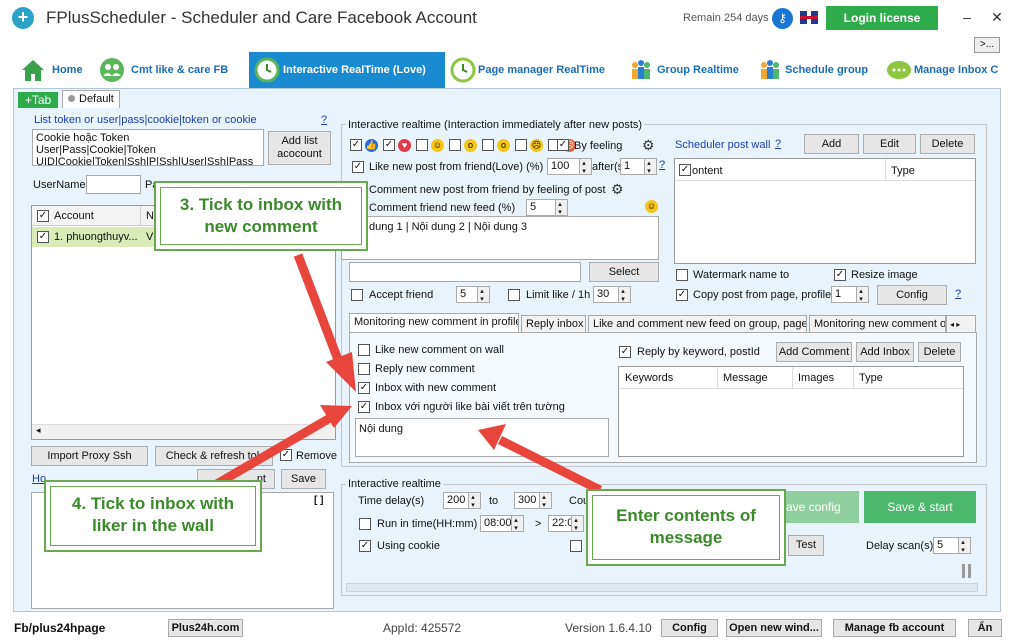 This screenshot has width=1014, height=640. Describe the element at coordinates (825, 211) in the screenshot. I see `scheduler-grid: ✓ ontent Type` at that location.